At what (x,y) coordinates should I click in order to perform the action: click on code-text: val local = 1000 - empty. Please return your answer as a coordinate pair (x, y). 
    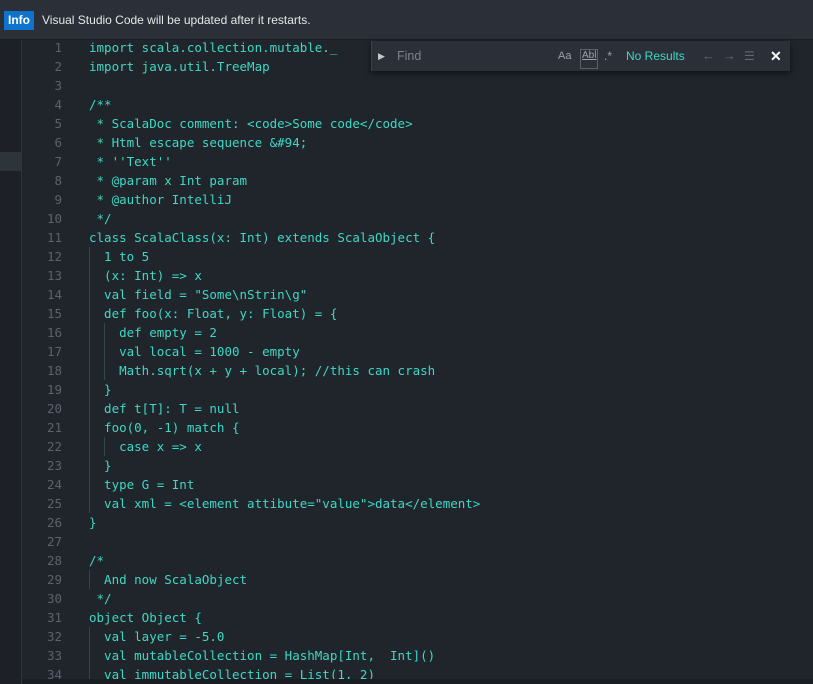
    Looking at the image, I should click on (194, 351).